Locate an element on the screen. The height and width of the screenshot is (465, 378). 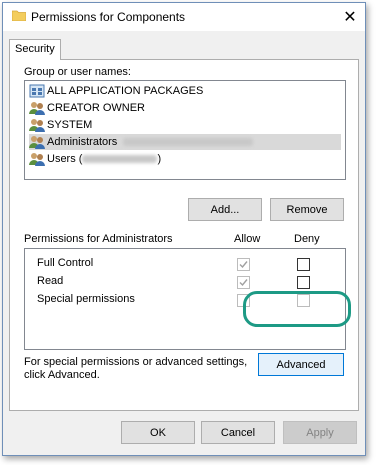
allow-column-label: Allow is located at coordinates (247, 239).